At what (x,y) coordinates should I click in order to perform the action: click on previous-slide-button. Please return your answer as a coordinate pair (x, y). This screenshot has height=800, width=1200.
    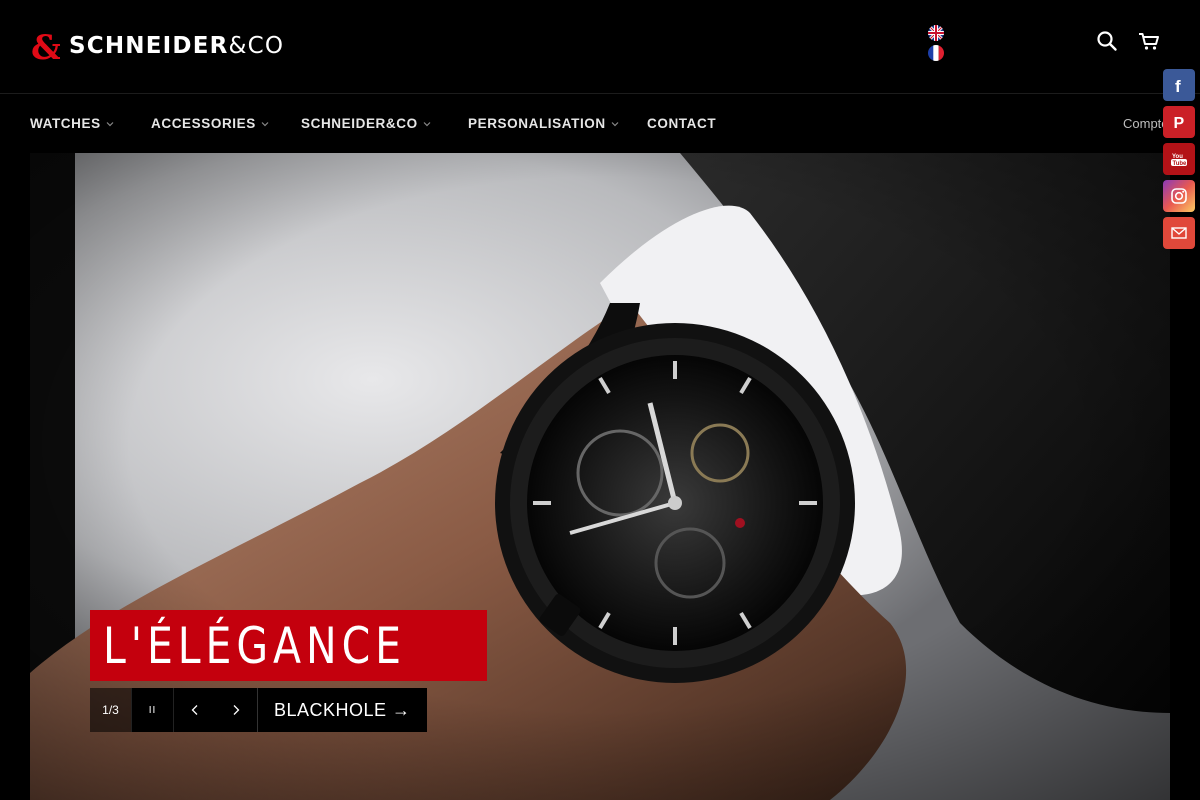
    Looking at the image, I should click on (194, 710).